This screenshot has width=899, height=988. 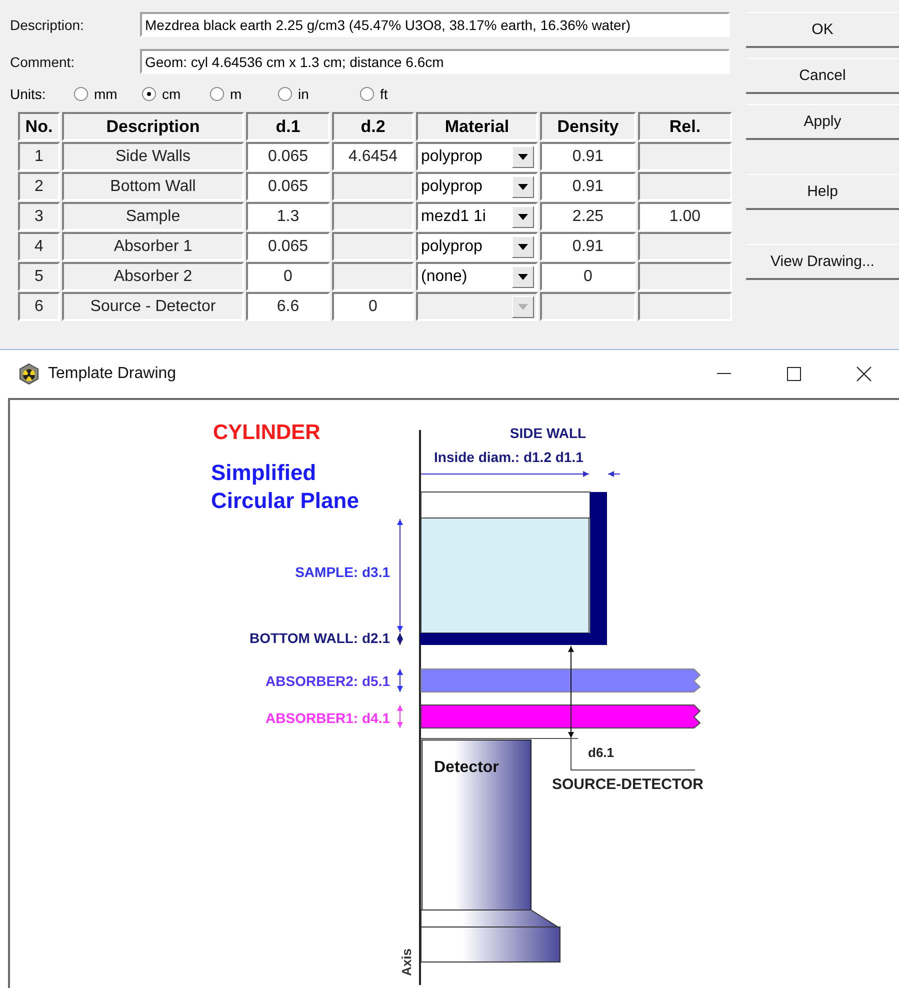 I want to click on unit-radio: mm, so click(x=108, y=94).